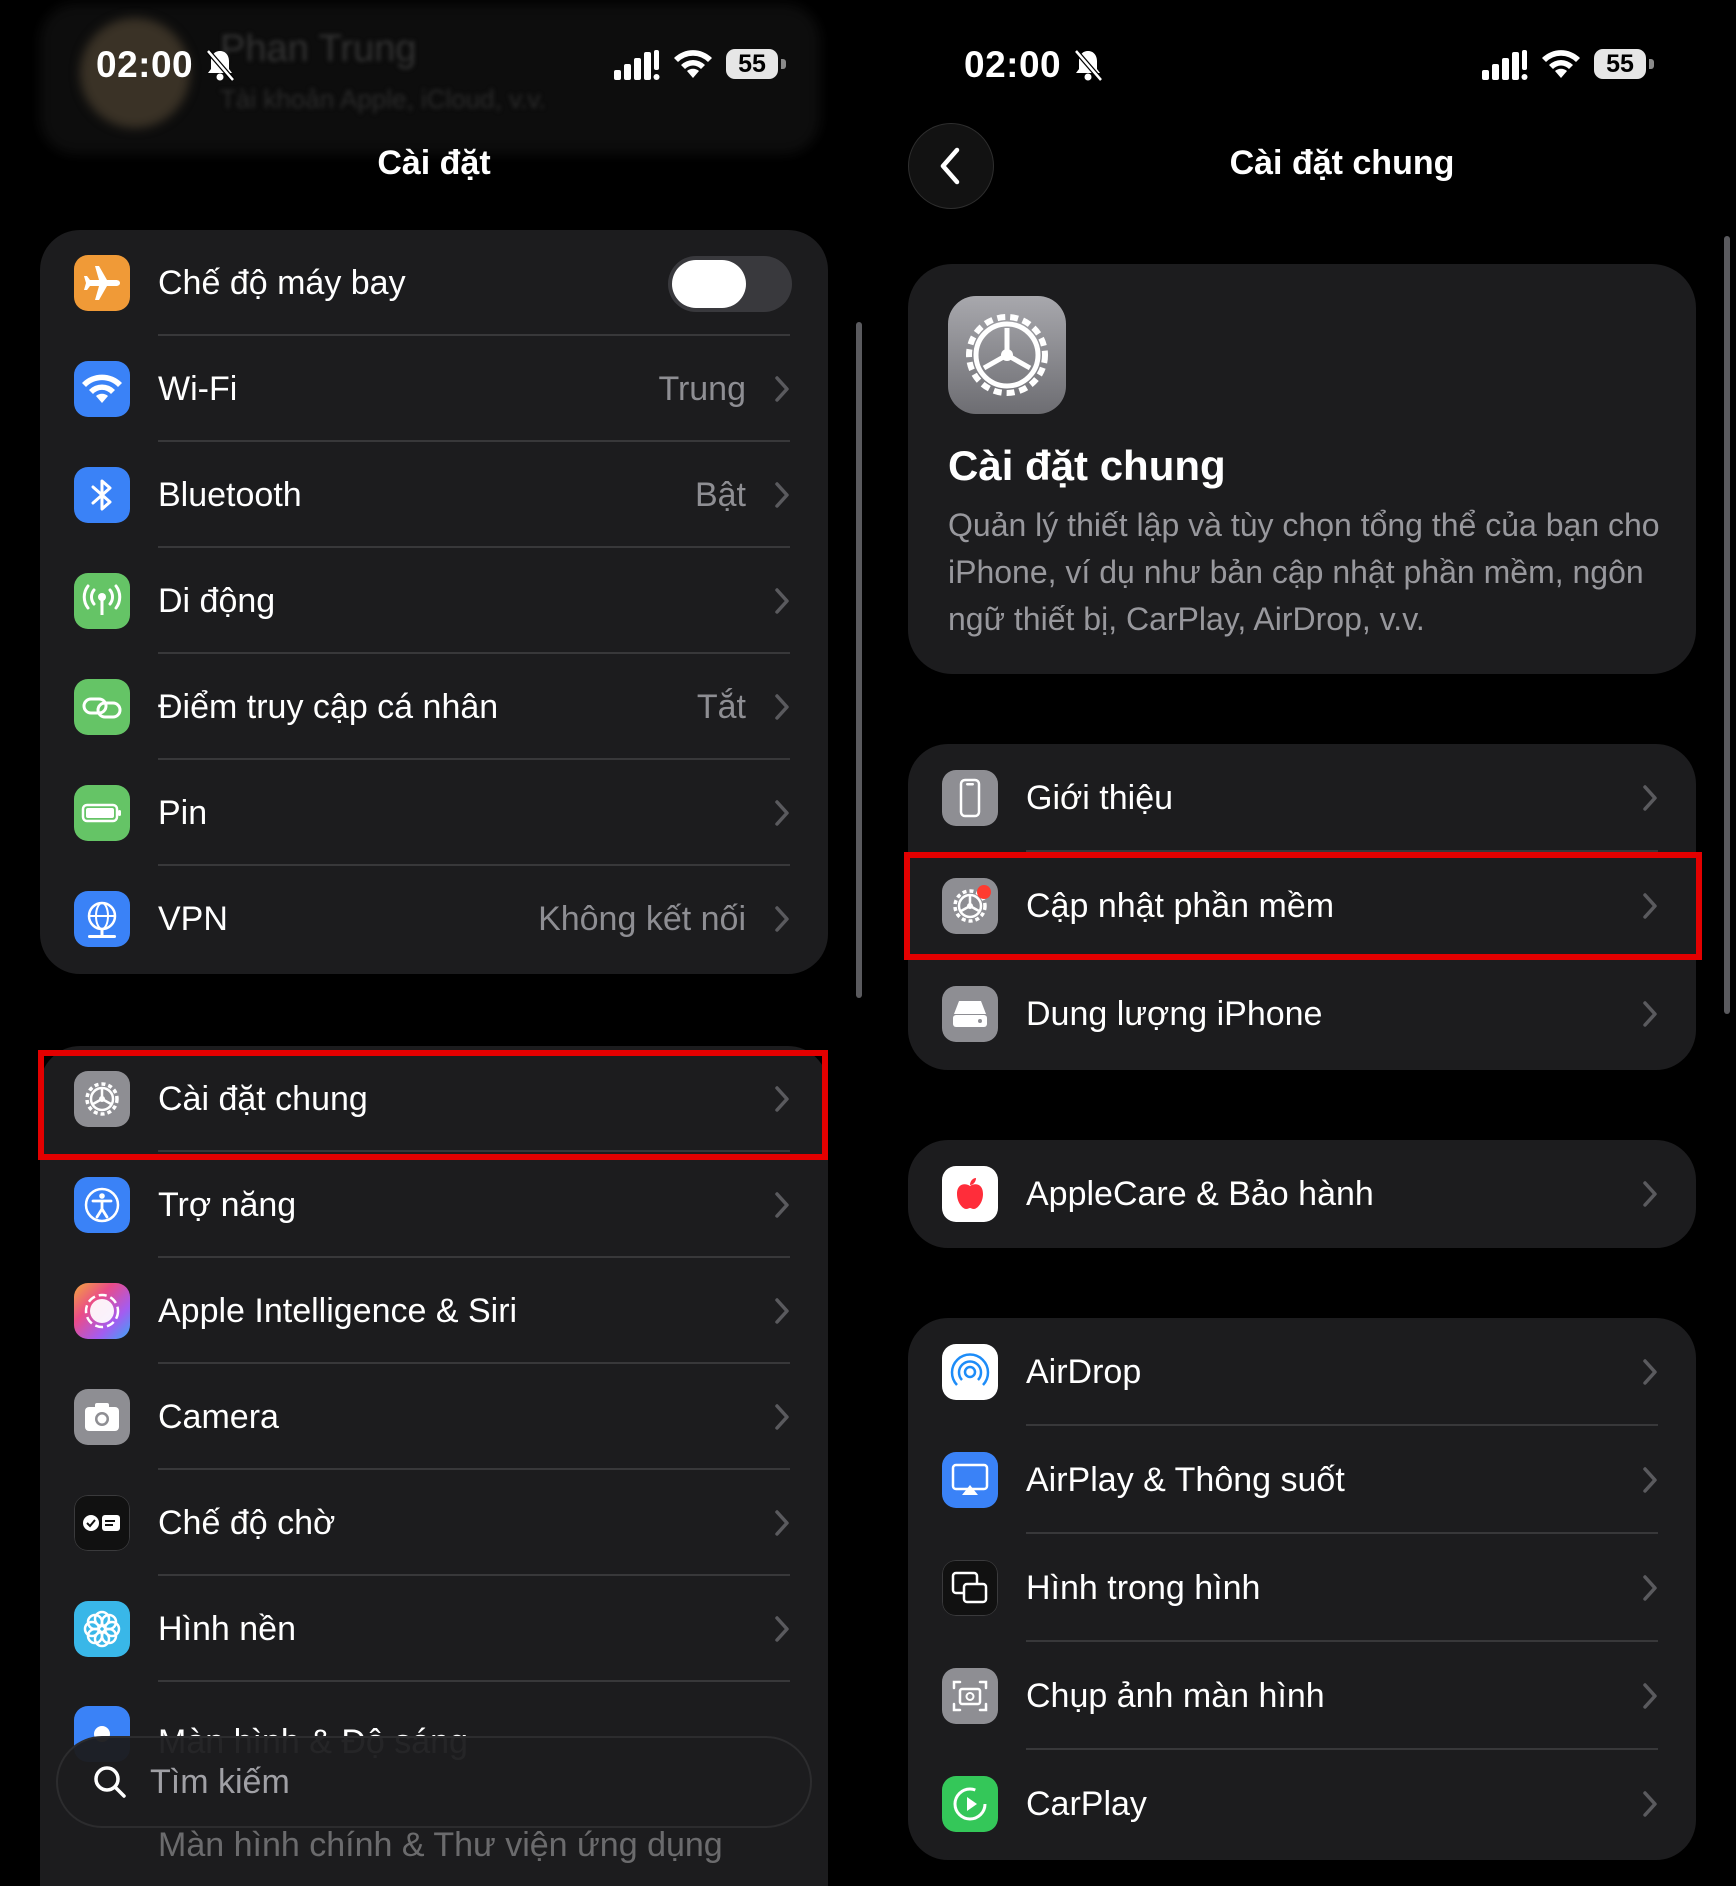  Describe the element at coordinates (383, 99) in the screenshot. I see `profile-subtitle: Tài khoản Apple, iCloud, v.v.` at that location.